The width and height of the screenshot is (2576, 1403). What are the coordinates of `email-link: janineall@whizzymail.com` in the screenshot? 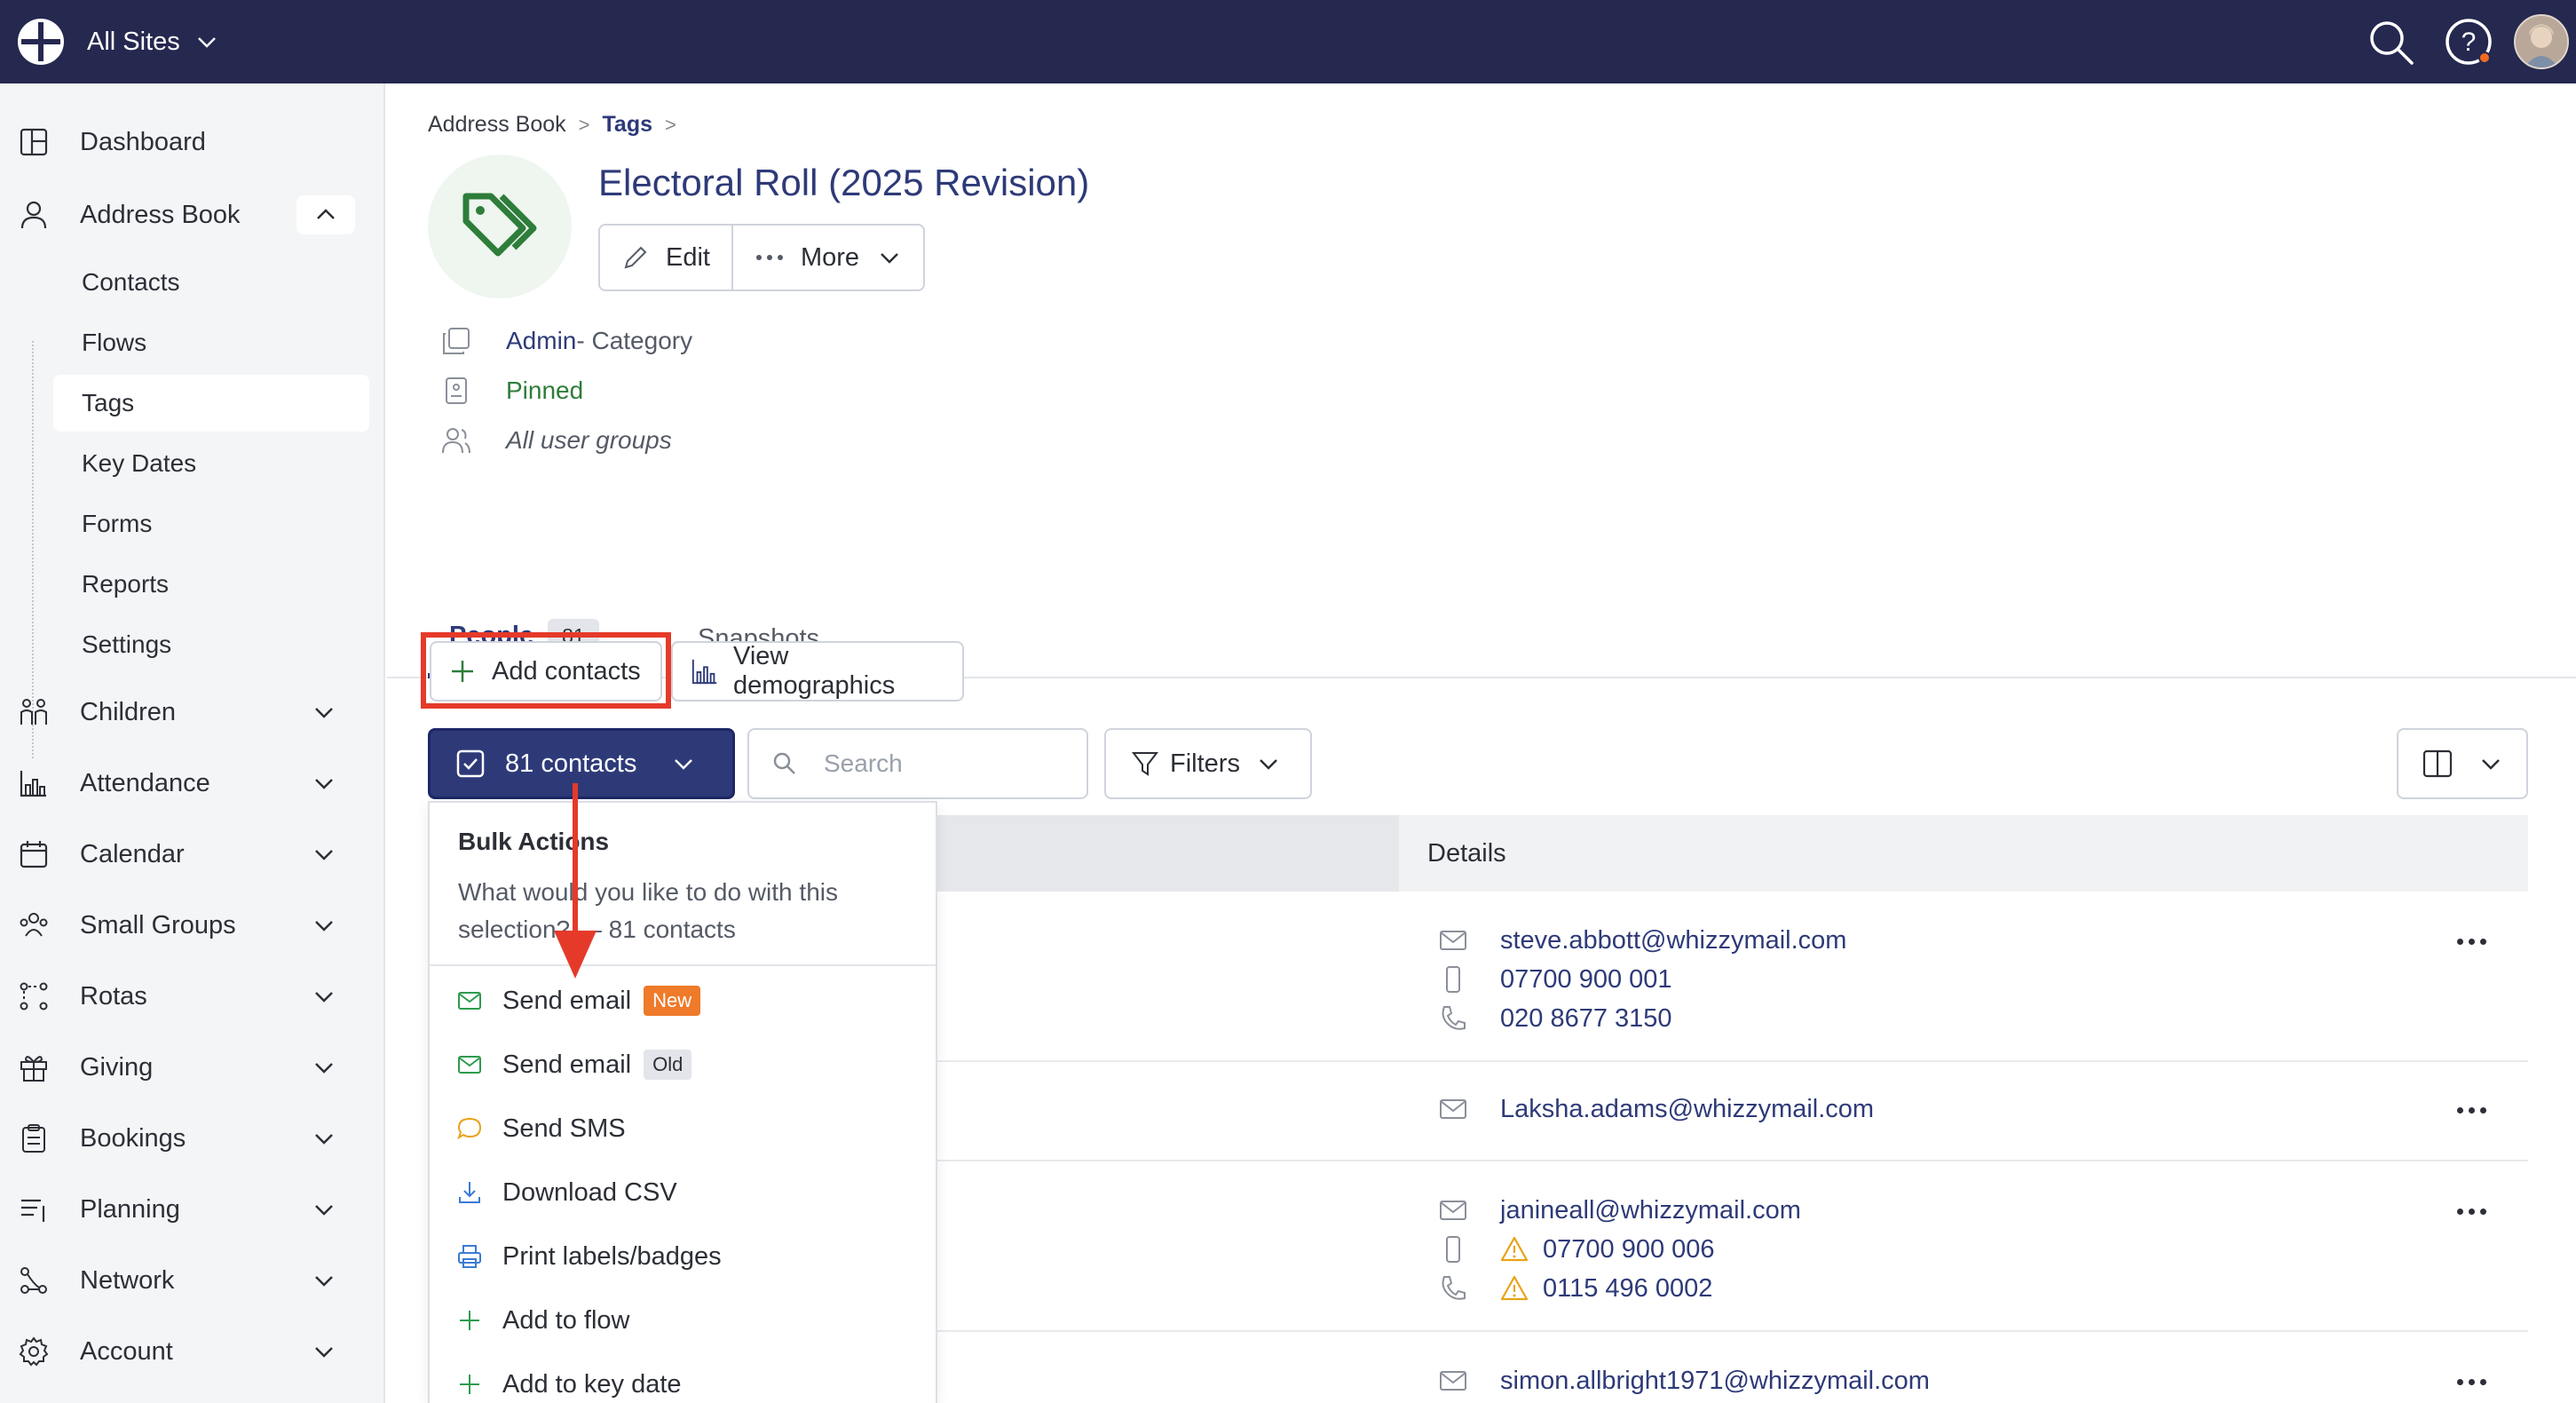 It's located at (1650, 1210).